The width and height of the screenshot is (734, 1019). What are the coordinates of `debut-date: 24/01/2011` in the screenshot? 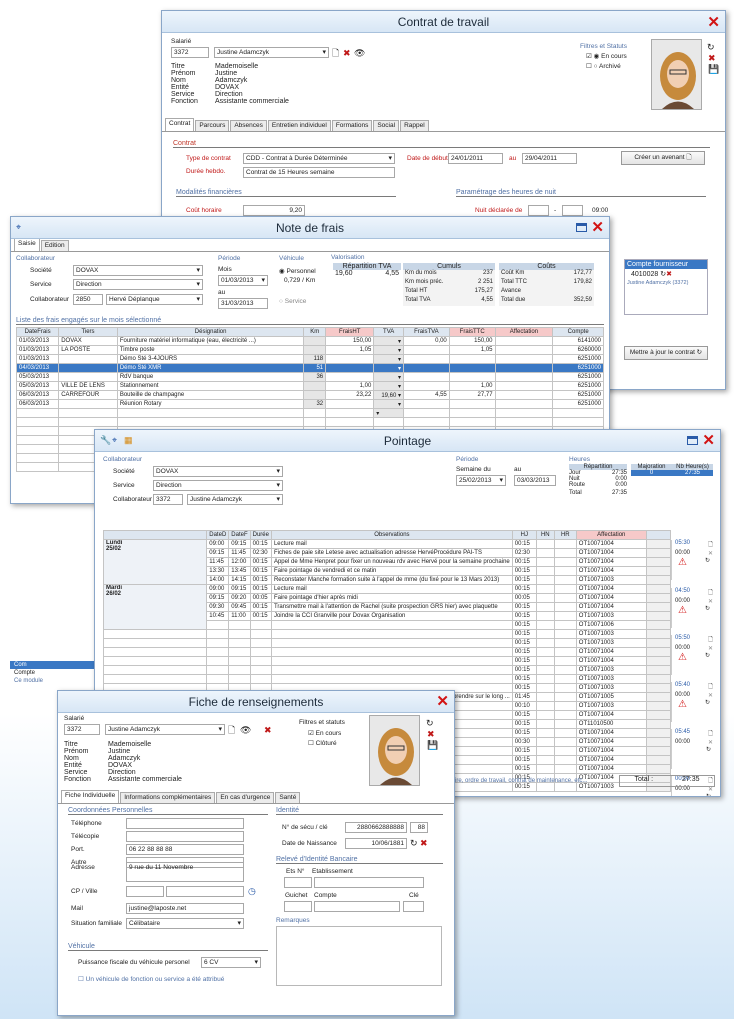 It's located at (475, 158).